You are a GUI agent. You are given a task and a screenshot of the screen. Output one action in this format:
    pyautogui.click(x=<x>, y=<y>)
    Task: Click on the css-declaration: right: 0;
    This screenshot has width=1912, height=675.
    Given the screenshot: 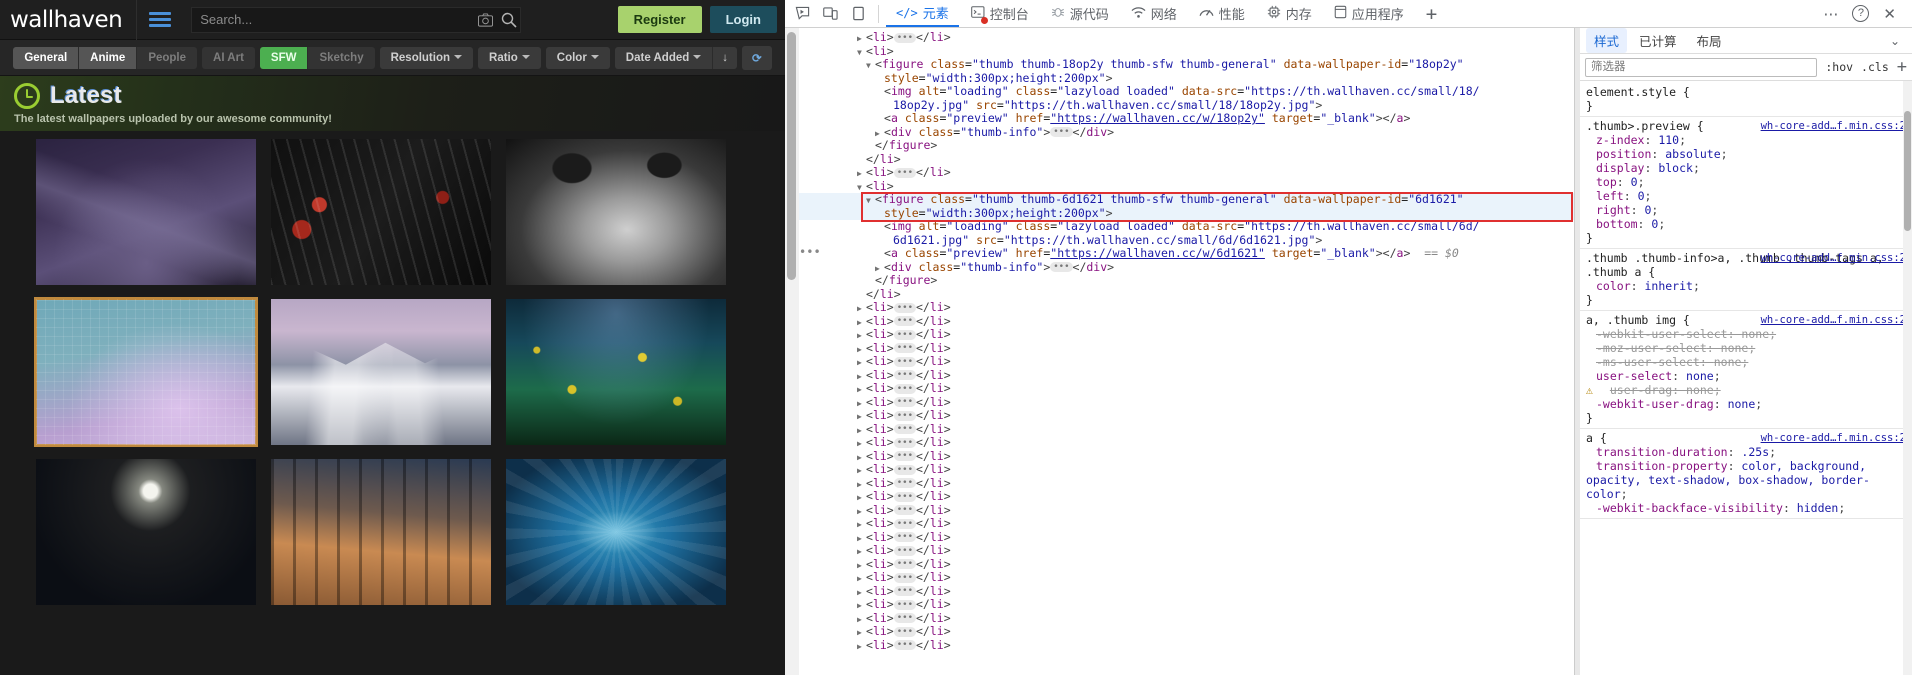 What is the action you would take?
    pyautogui.click(x=1746, y=210)
    